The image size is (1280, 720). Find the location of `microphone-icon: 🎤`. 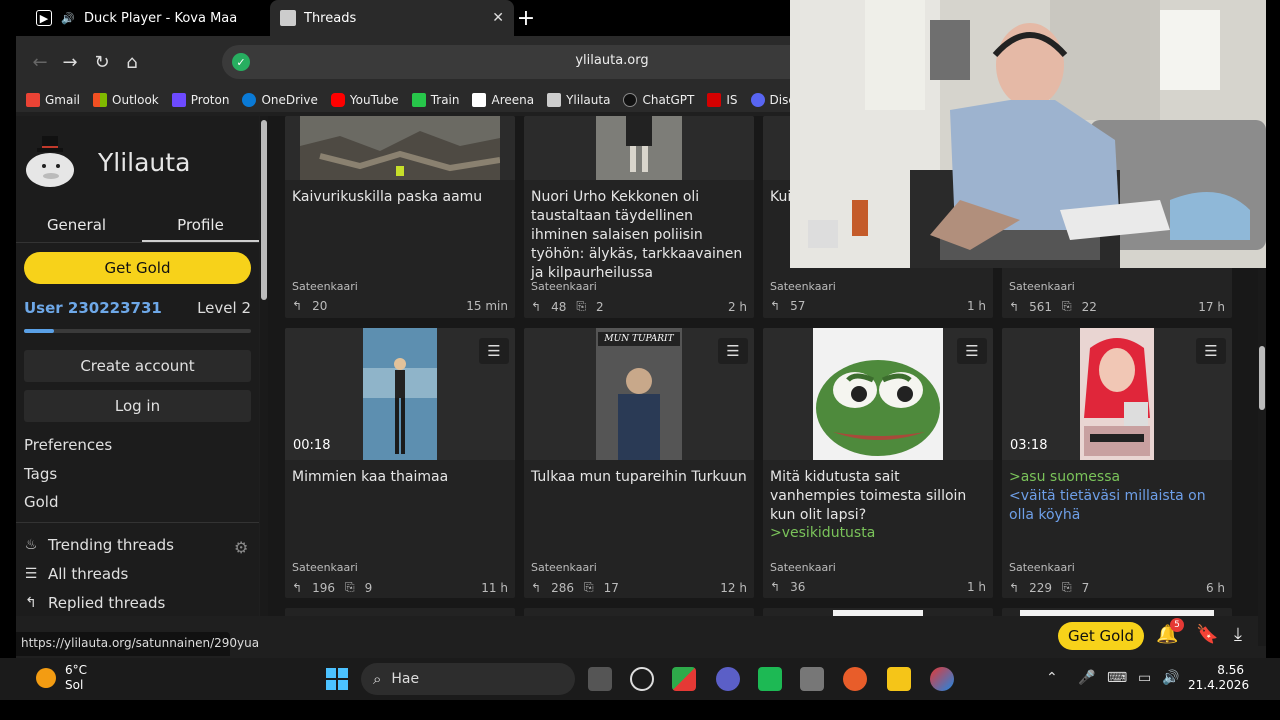

microphone-icon: 🎤 is located at coordinates (1086, 678).